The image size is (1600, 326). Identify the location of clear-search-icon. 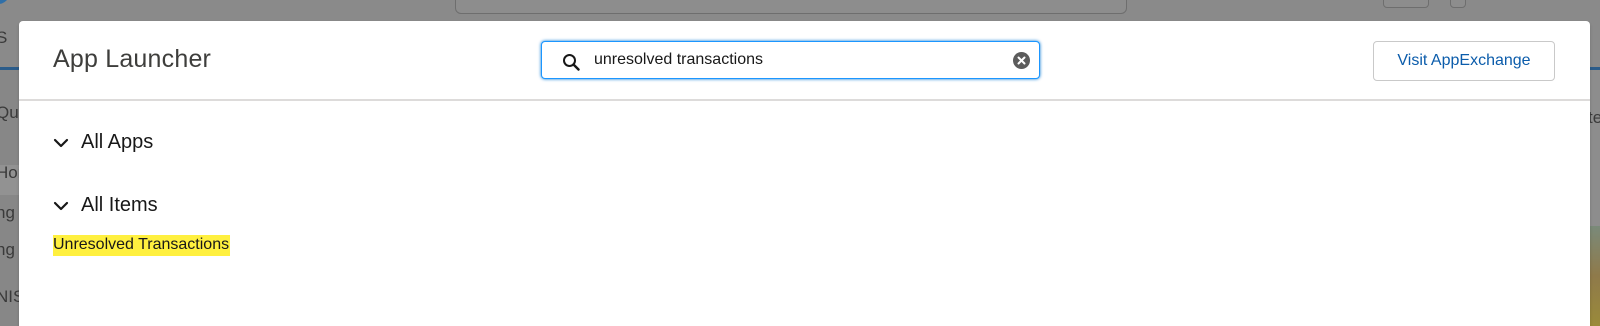
(1021, 60).